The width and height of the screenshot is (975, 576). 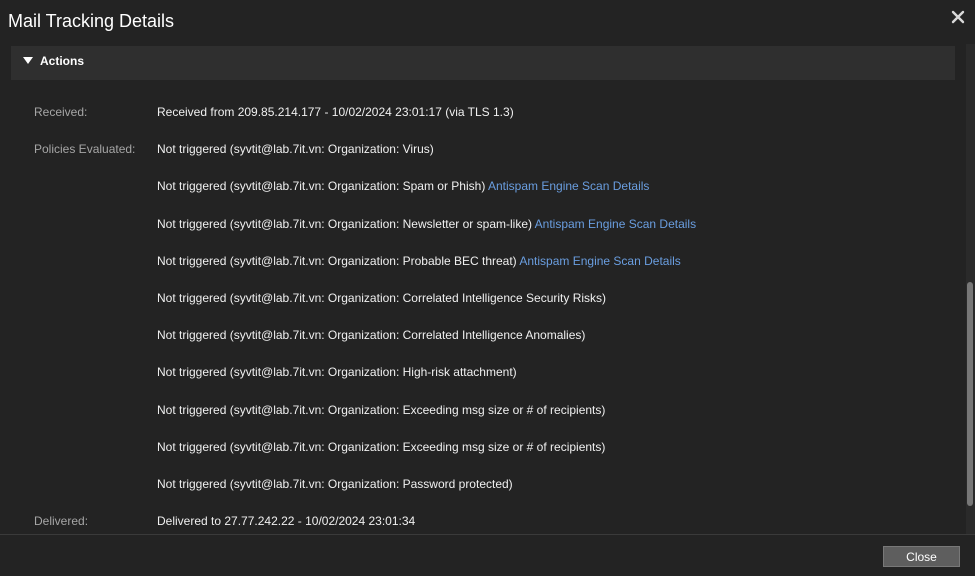 I want to click on scrollbar, so click(x=970, y=289).